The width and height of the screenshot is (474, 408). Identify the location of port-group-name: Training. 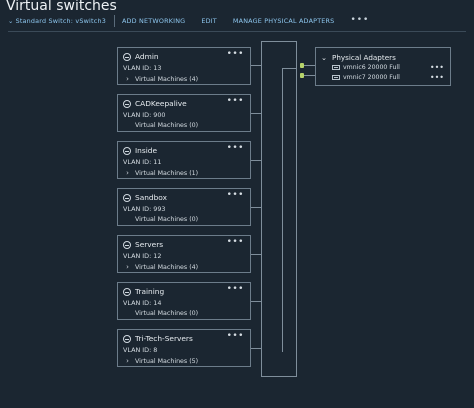
(150, 291).